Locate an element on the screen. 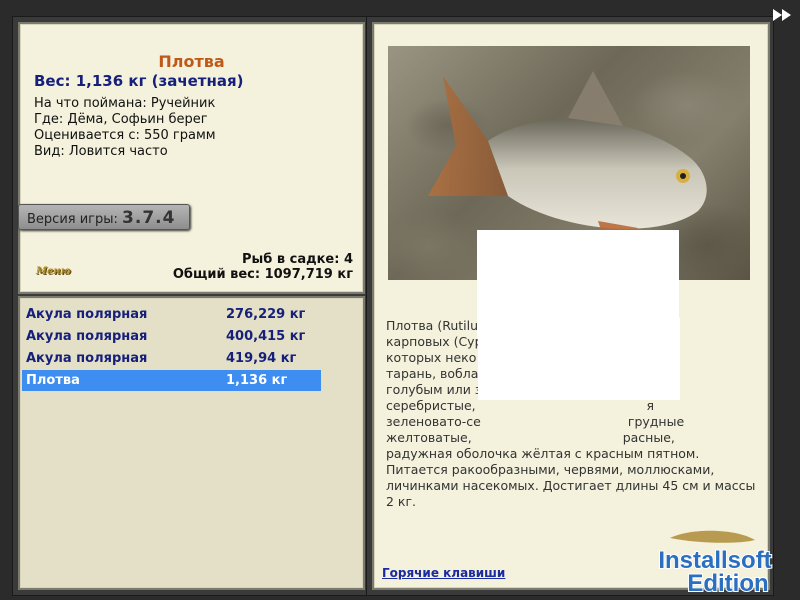 Image resolution: width=800 pixels, height=600 pixels. detail-frequency: Вид: Ловится часто is located at coordinates (101, 151).